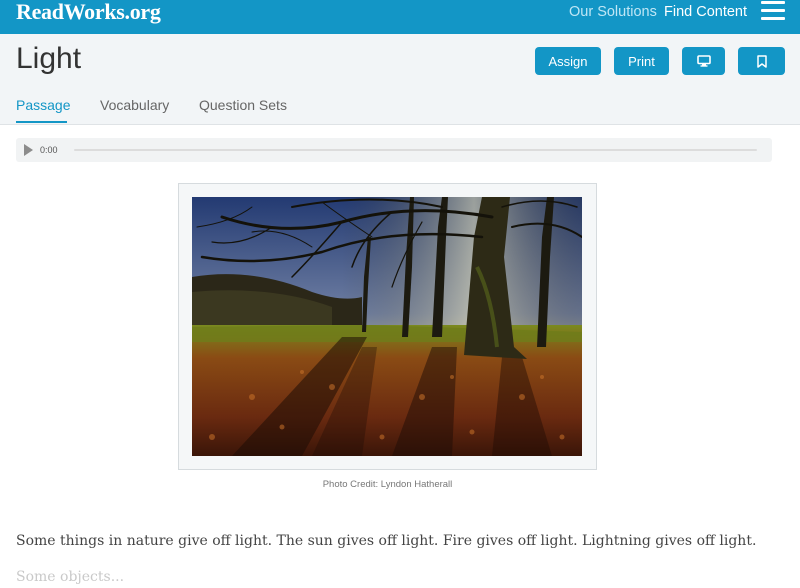 The image size is (800, 588). I want to click on audio-player: 0:00, so click(394, 150).